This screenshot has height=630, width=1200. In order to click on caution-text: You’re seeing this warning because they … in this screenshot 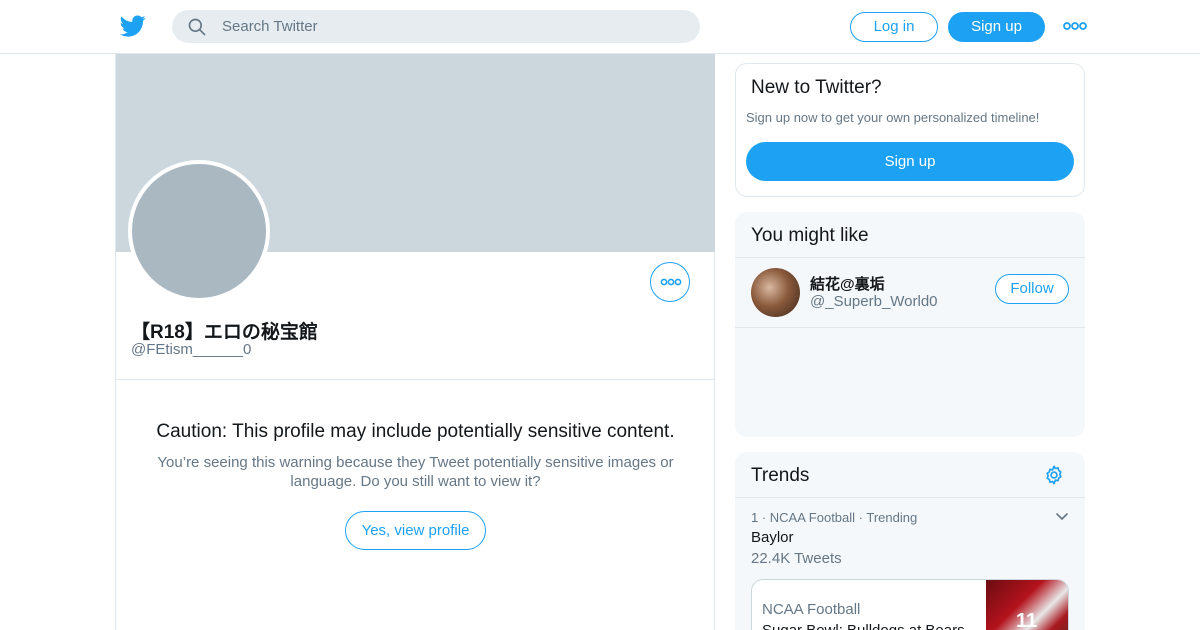, I will do `click(415, 472)`.